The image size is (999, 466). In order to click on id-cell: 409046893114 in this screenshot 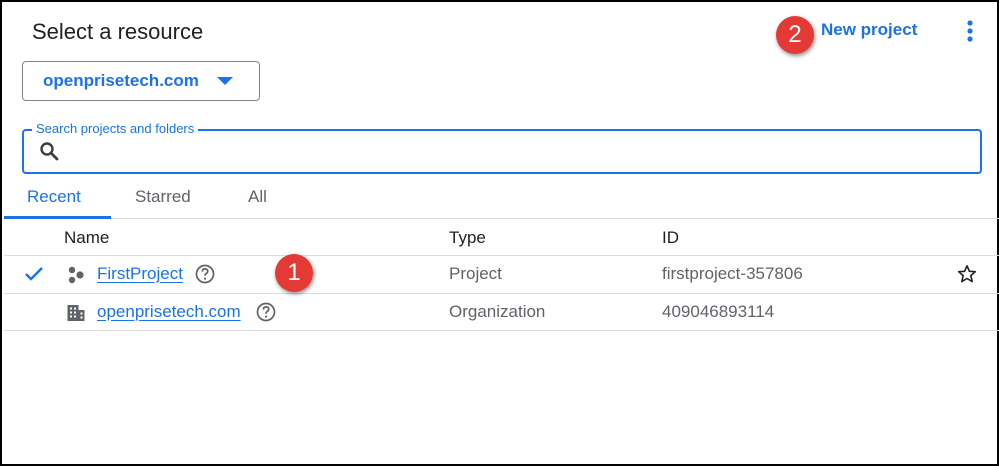, I will do `click(718, 311)`.